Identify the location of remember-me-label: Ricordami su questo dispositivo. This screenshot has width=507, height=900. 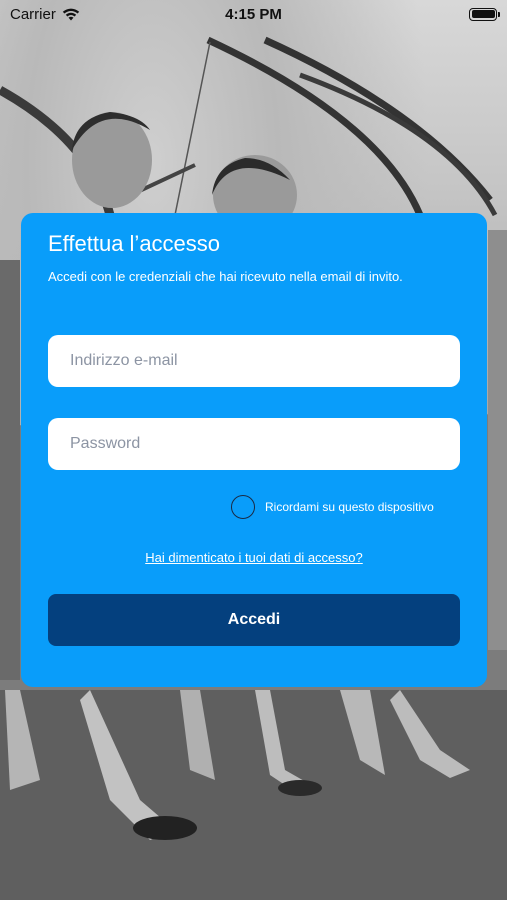
(349, 507).